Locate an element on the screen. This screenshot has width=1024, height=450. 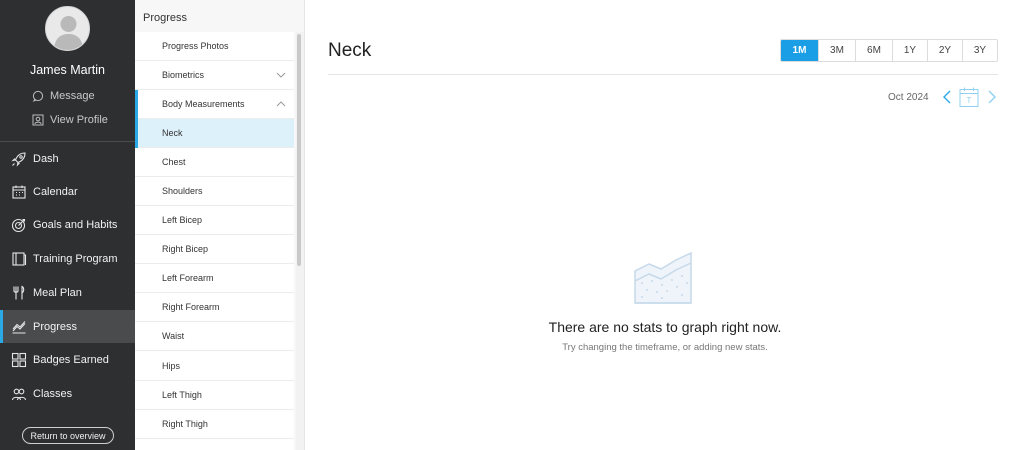
list-item-label: Neck is located at coordinates (172, 133).